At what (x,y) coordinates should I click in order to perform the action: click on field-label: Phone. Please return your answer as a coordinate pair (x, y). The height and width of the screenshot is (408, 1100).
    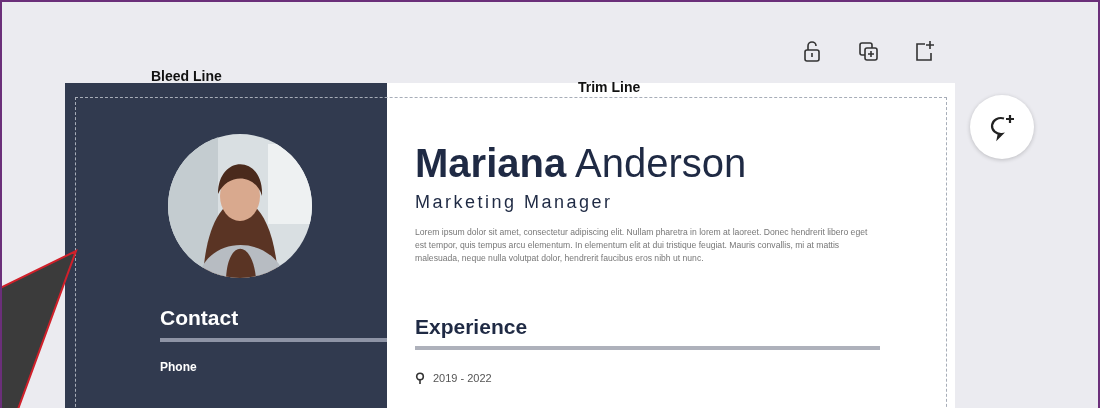
    Looking at the image, I should click on (179, 367).